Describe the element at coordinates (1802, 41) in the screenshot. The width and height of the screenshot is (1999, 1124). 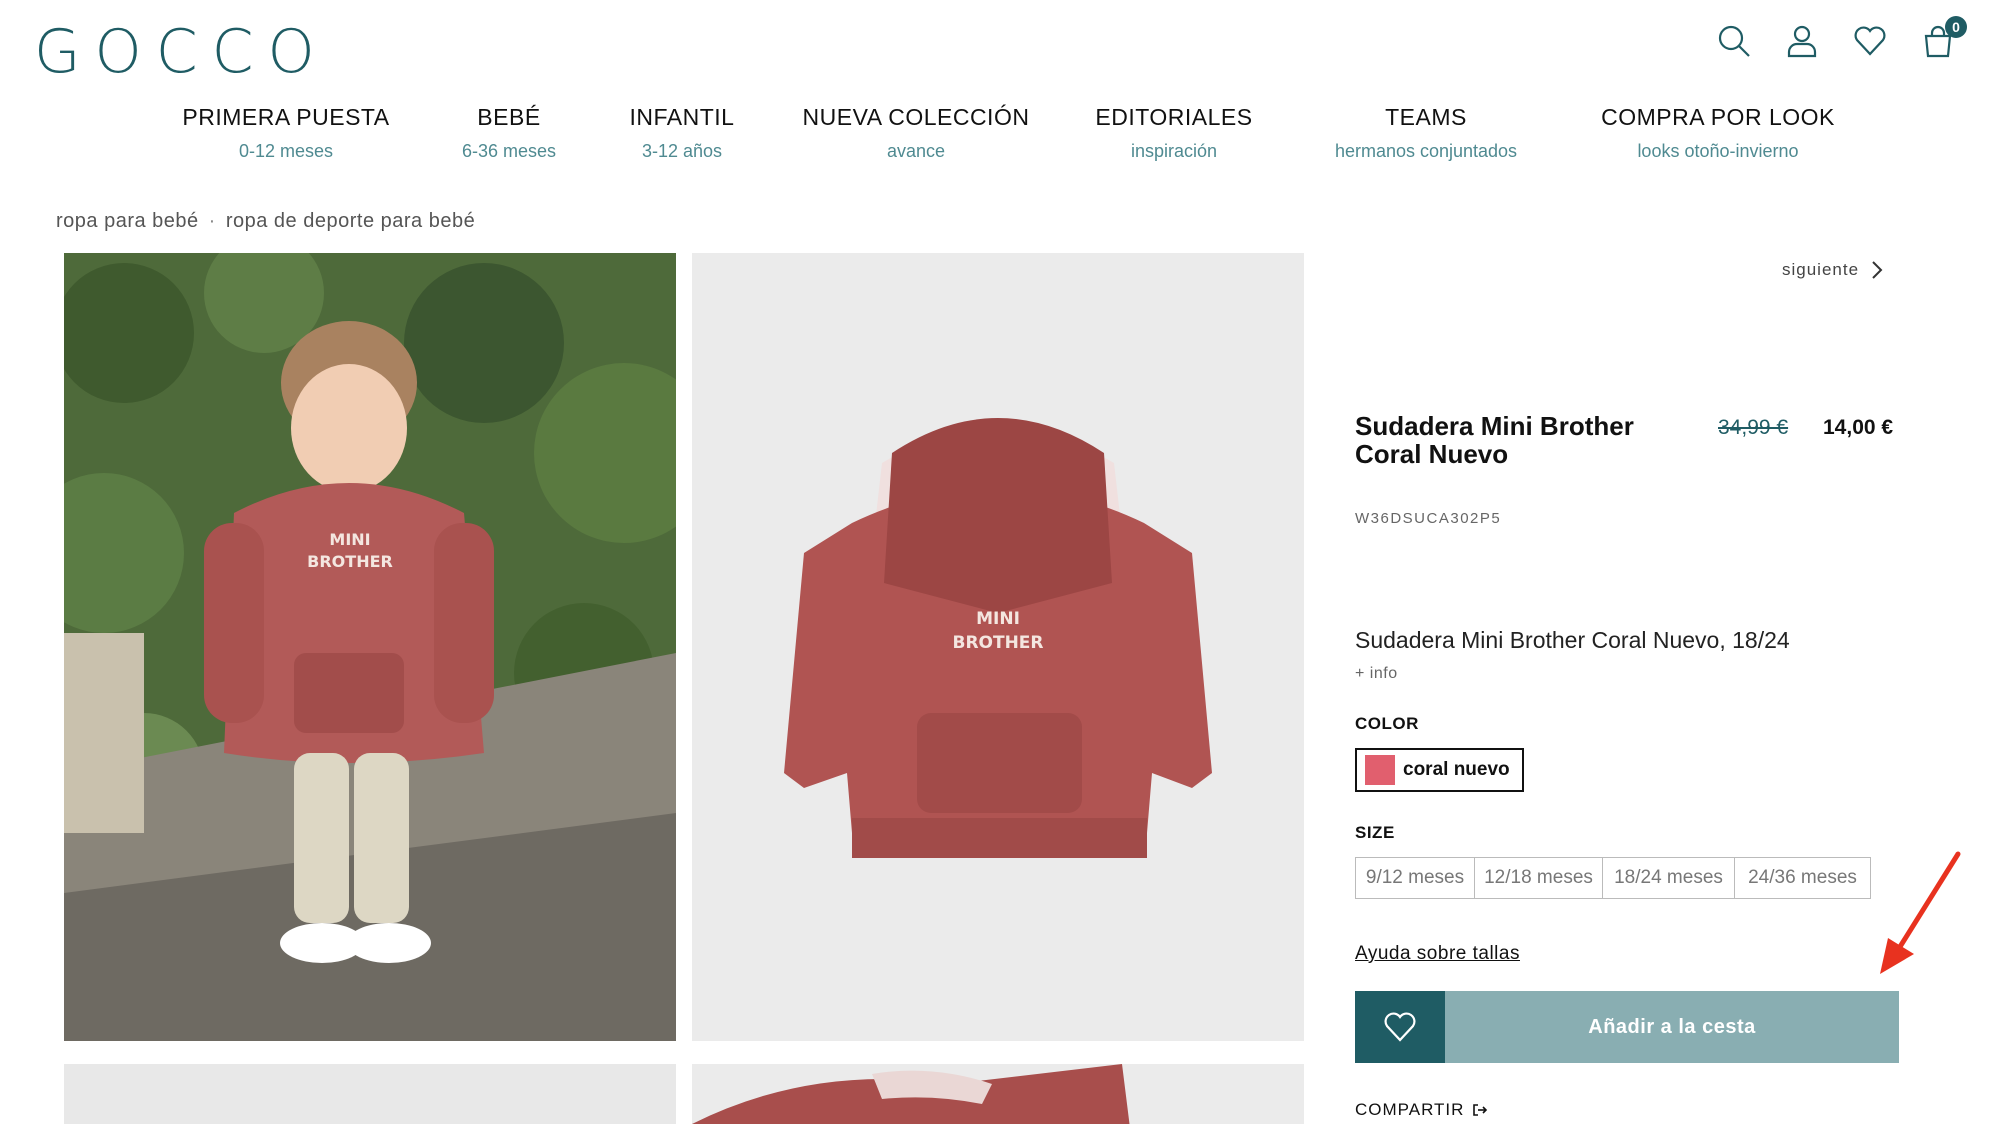
I see `user-icon` at that location.